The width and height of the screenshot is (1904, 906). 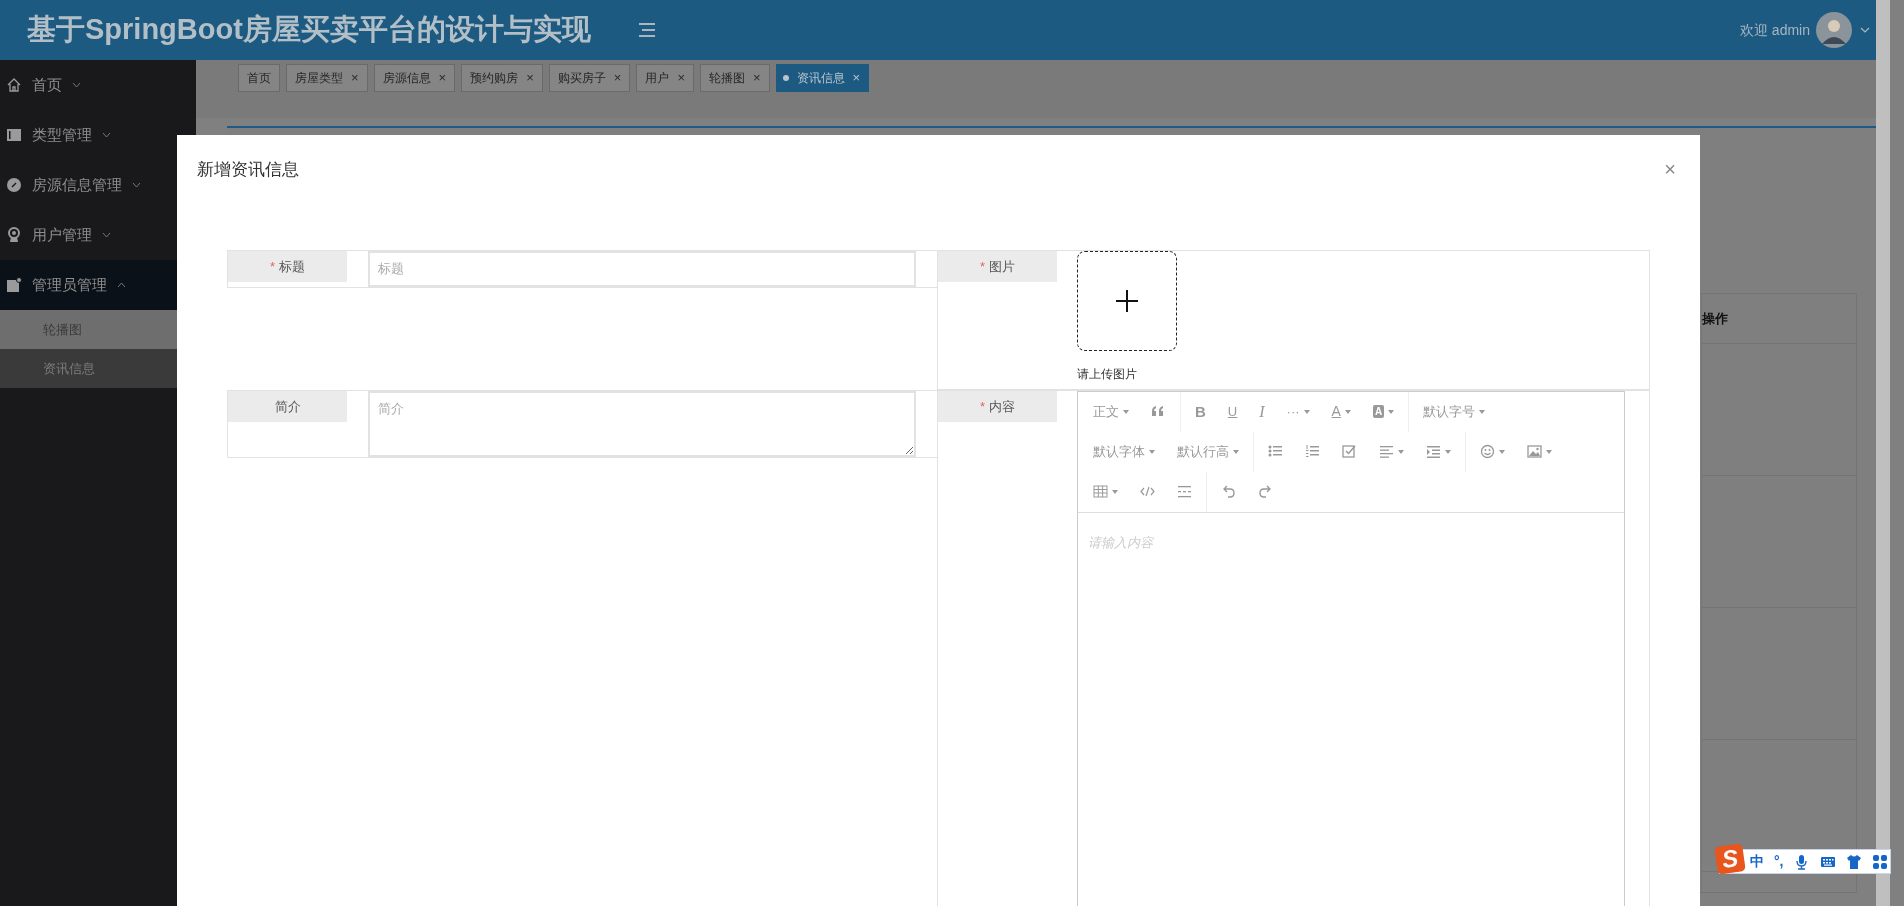 What do you see at coordinates (1111, 411) in the screenshot?
I see `toolbar-button: 正文` at bounding box center [1111, 411].